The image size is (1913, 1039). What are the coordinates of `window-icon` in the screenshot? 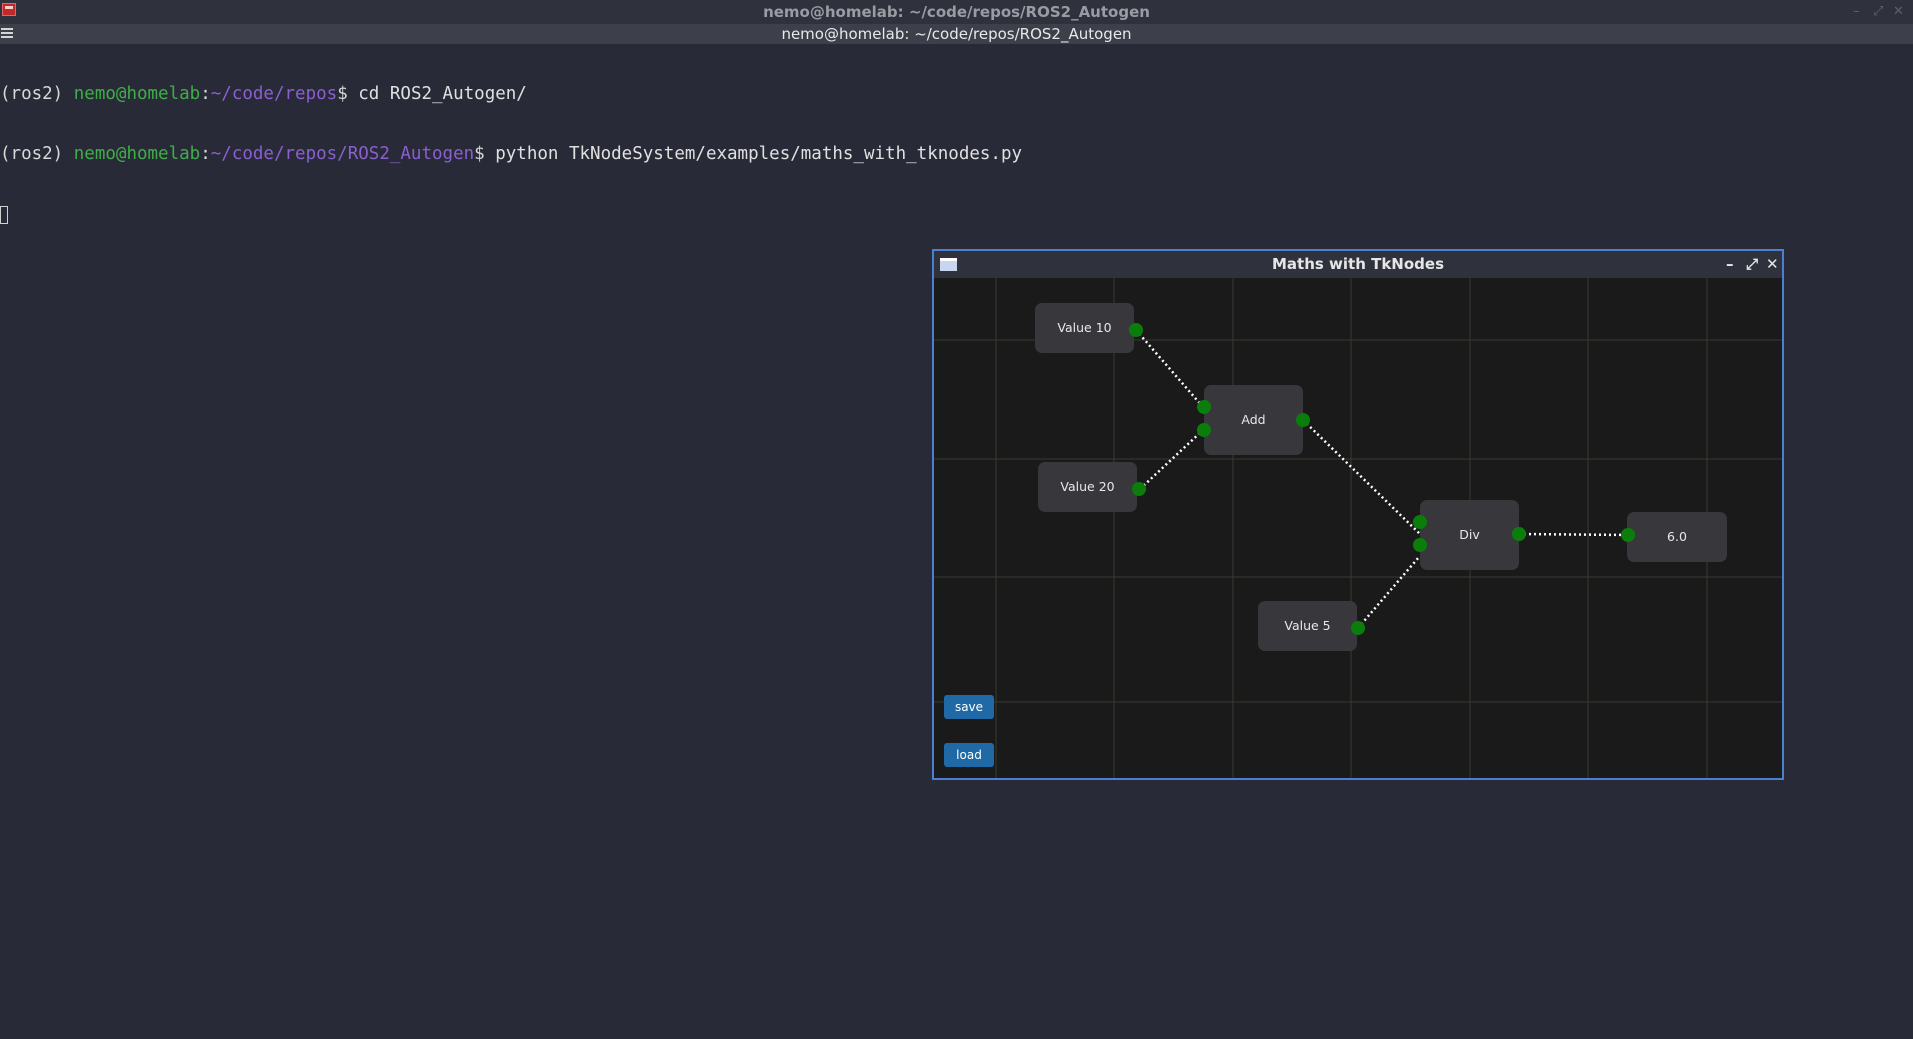 It's located at (948, 264).